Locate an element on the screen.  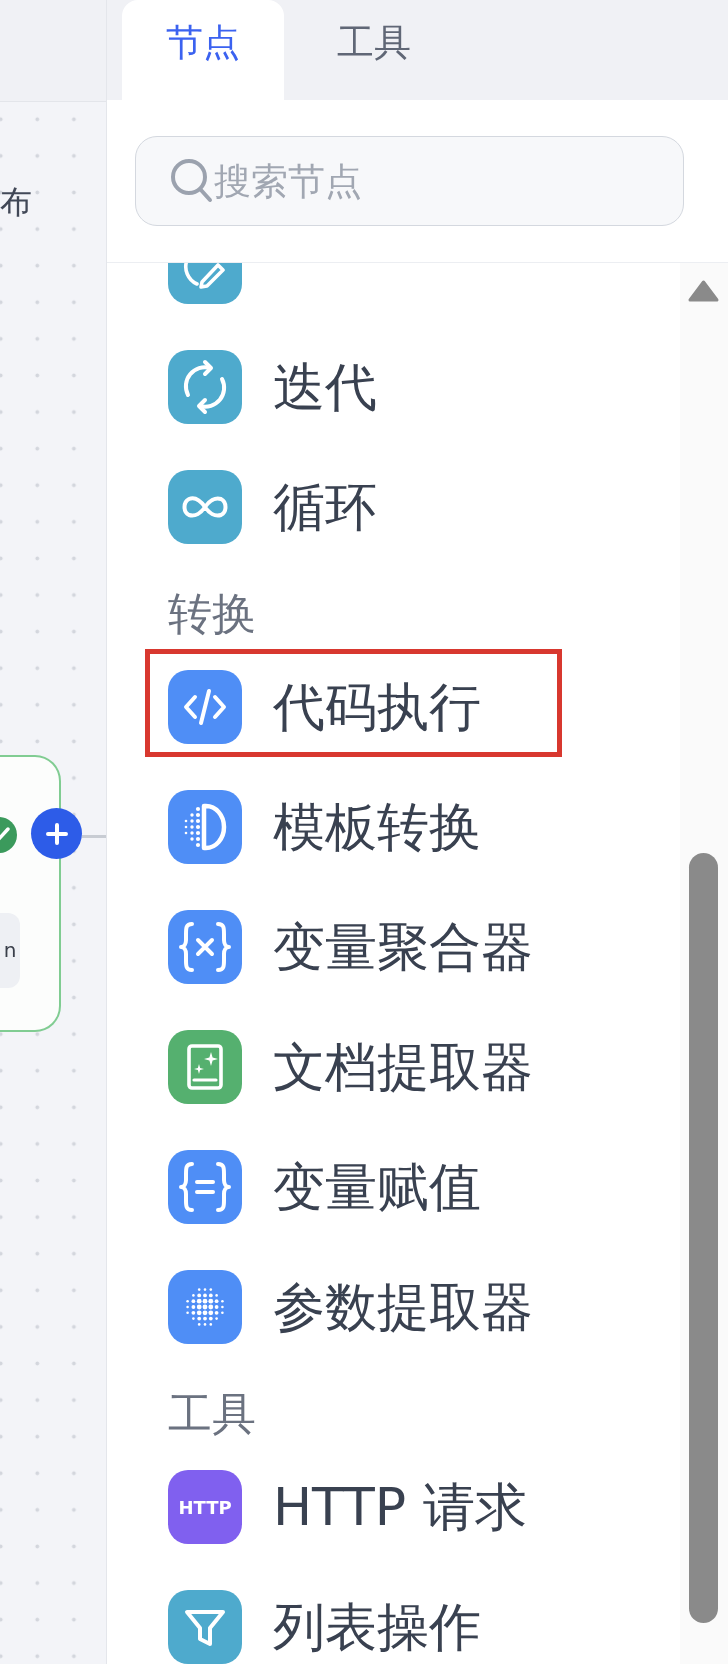
check-icon is located at coordinates (8, 835).